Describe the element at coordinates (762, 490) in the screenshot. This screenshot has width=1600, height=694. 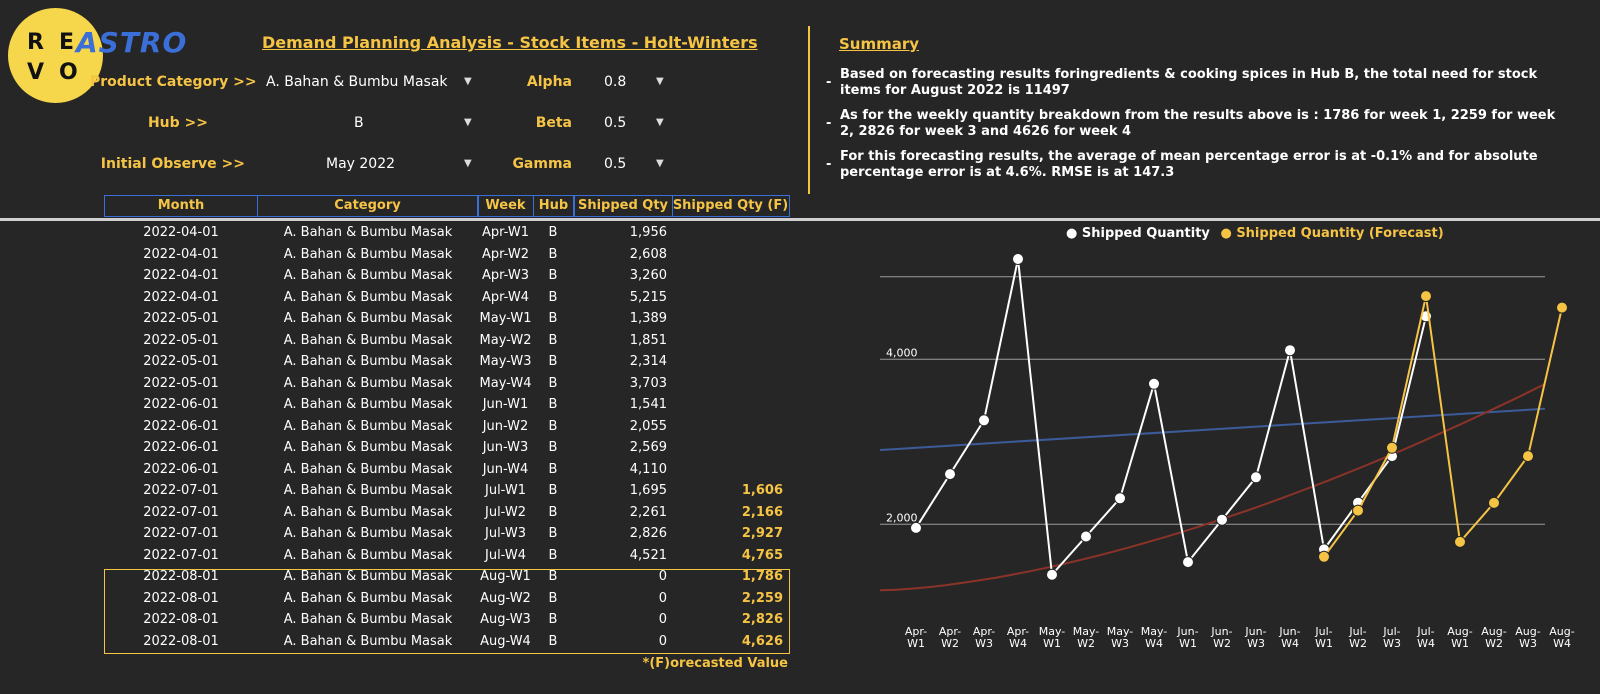
I see `cell-shipped-qty-forecast: 1,606` at that location.